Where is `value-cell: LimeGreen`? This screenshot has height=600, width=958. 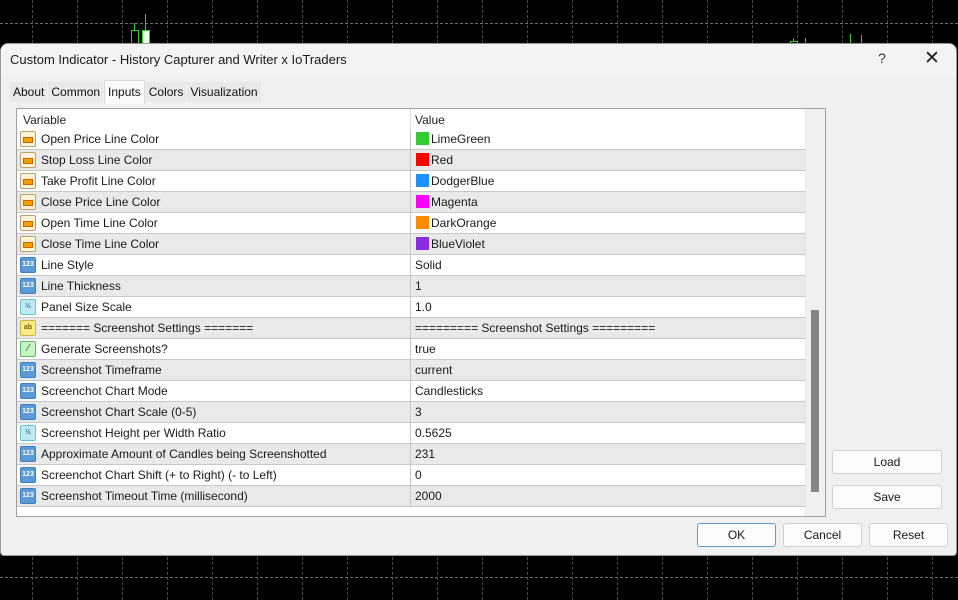 value-cell: LimeGreen is located at coordinates (608, 139).